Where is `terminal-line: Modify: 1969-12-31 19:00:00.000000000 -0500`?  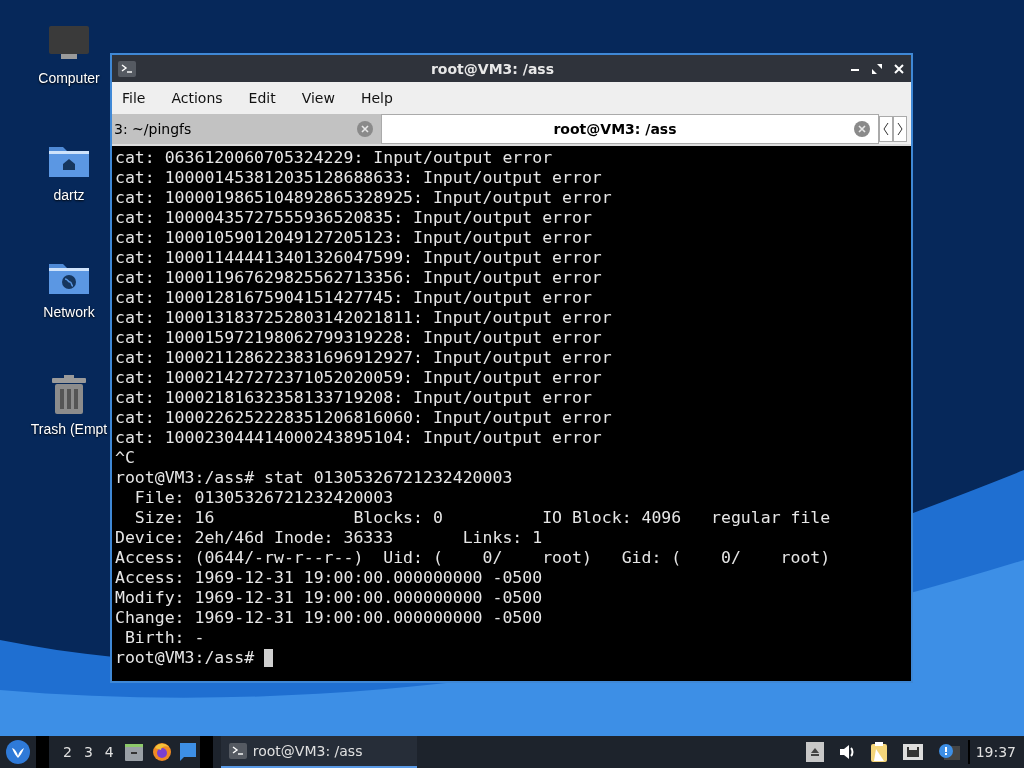
terminal-line: Modify: 1969-12-31 19:00:00.000000000 -0500 is located at coordinates (329, 598).